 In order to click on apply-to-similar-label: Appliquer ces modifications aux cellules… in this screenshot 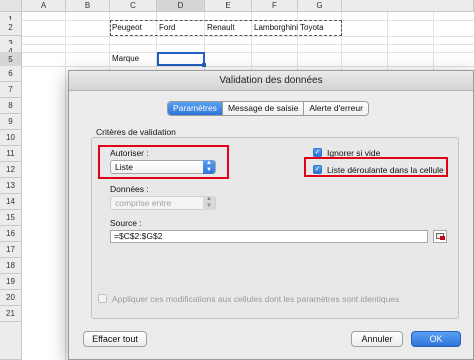, I will do `click(256, 299)`.